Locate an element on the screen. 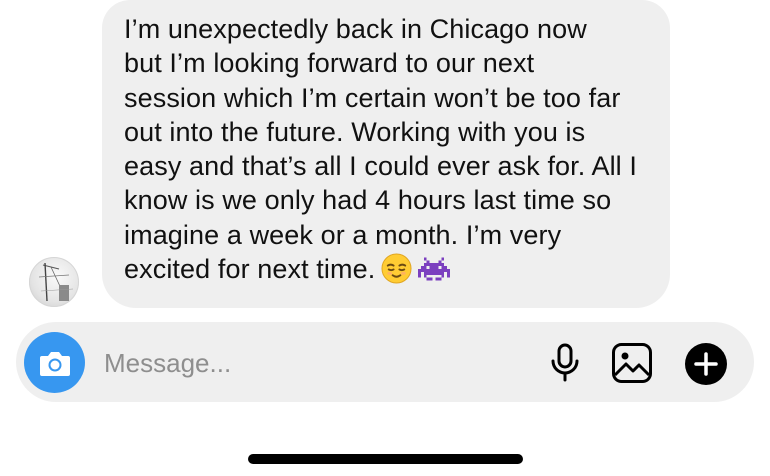  camera-button is located at coordinates (54, 362).